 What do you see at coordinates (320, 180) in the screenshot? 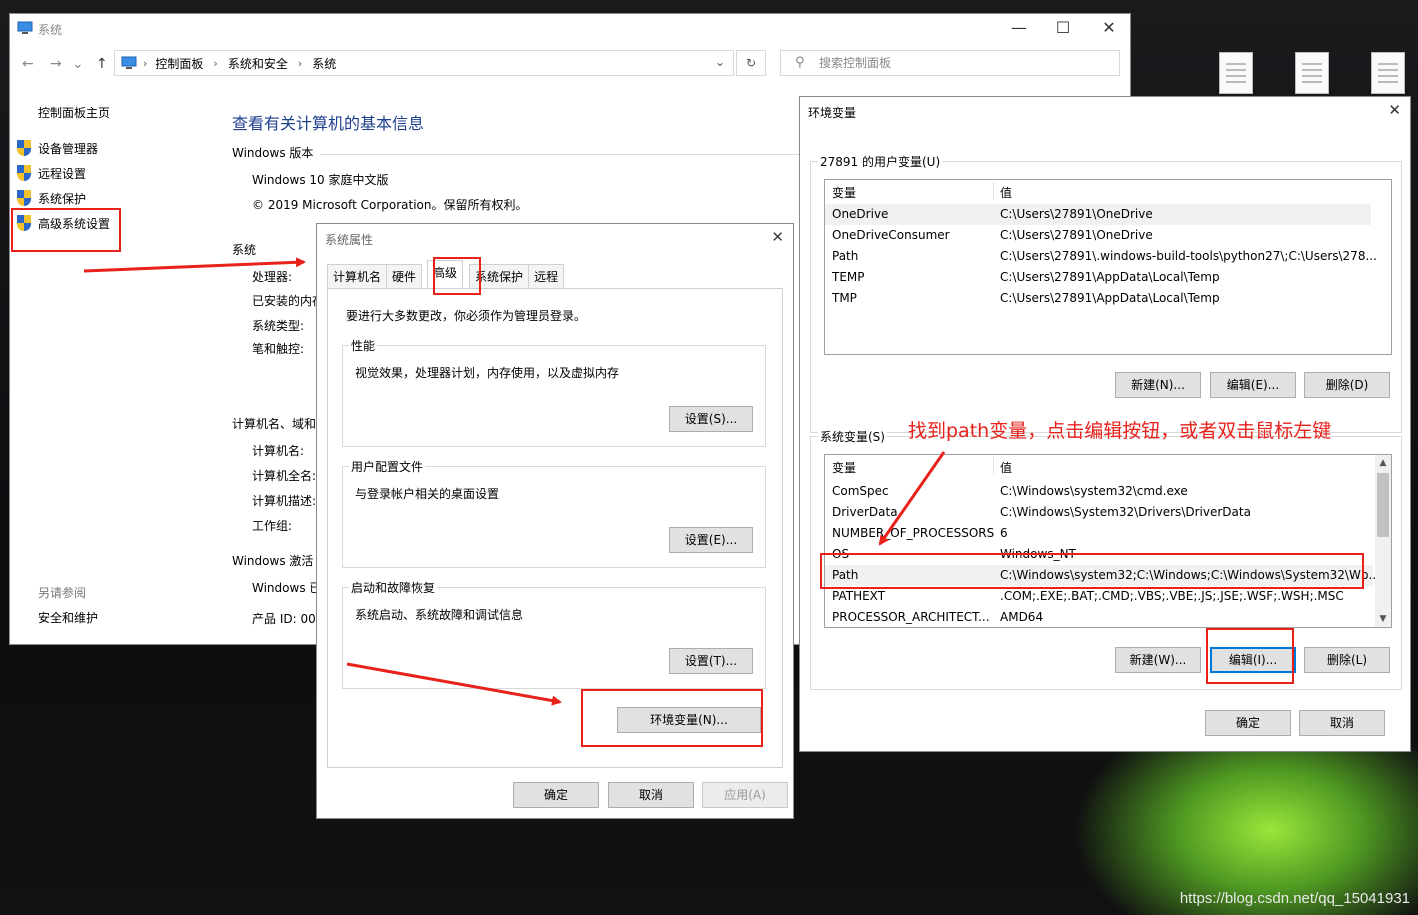
I see `edition-value: Windows 10 家庭中文版` at bounding box center [320, 180].